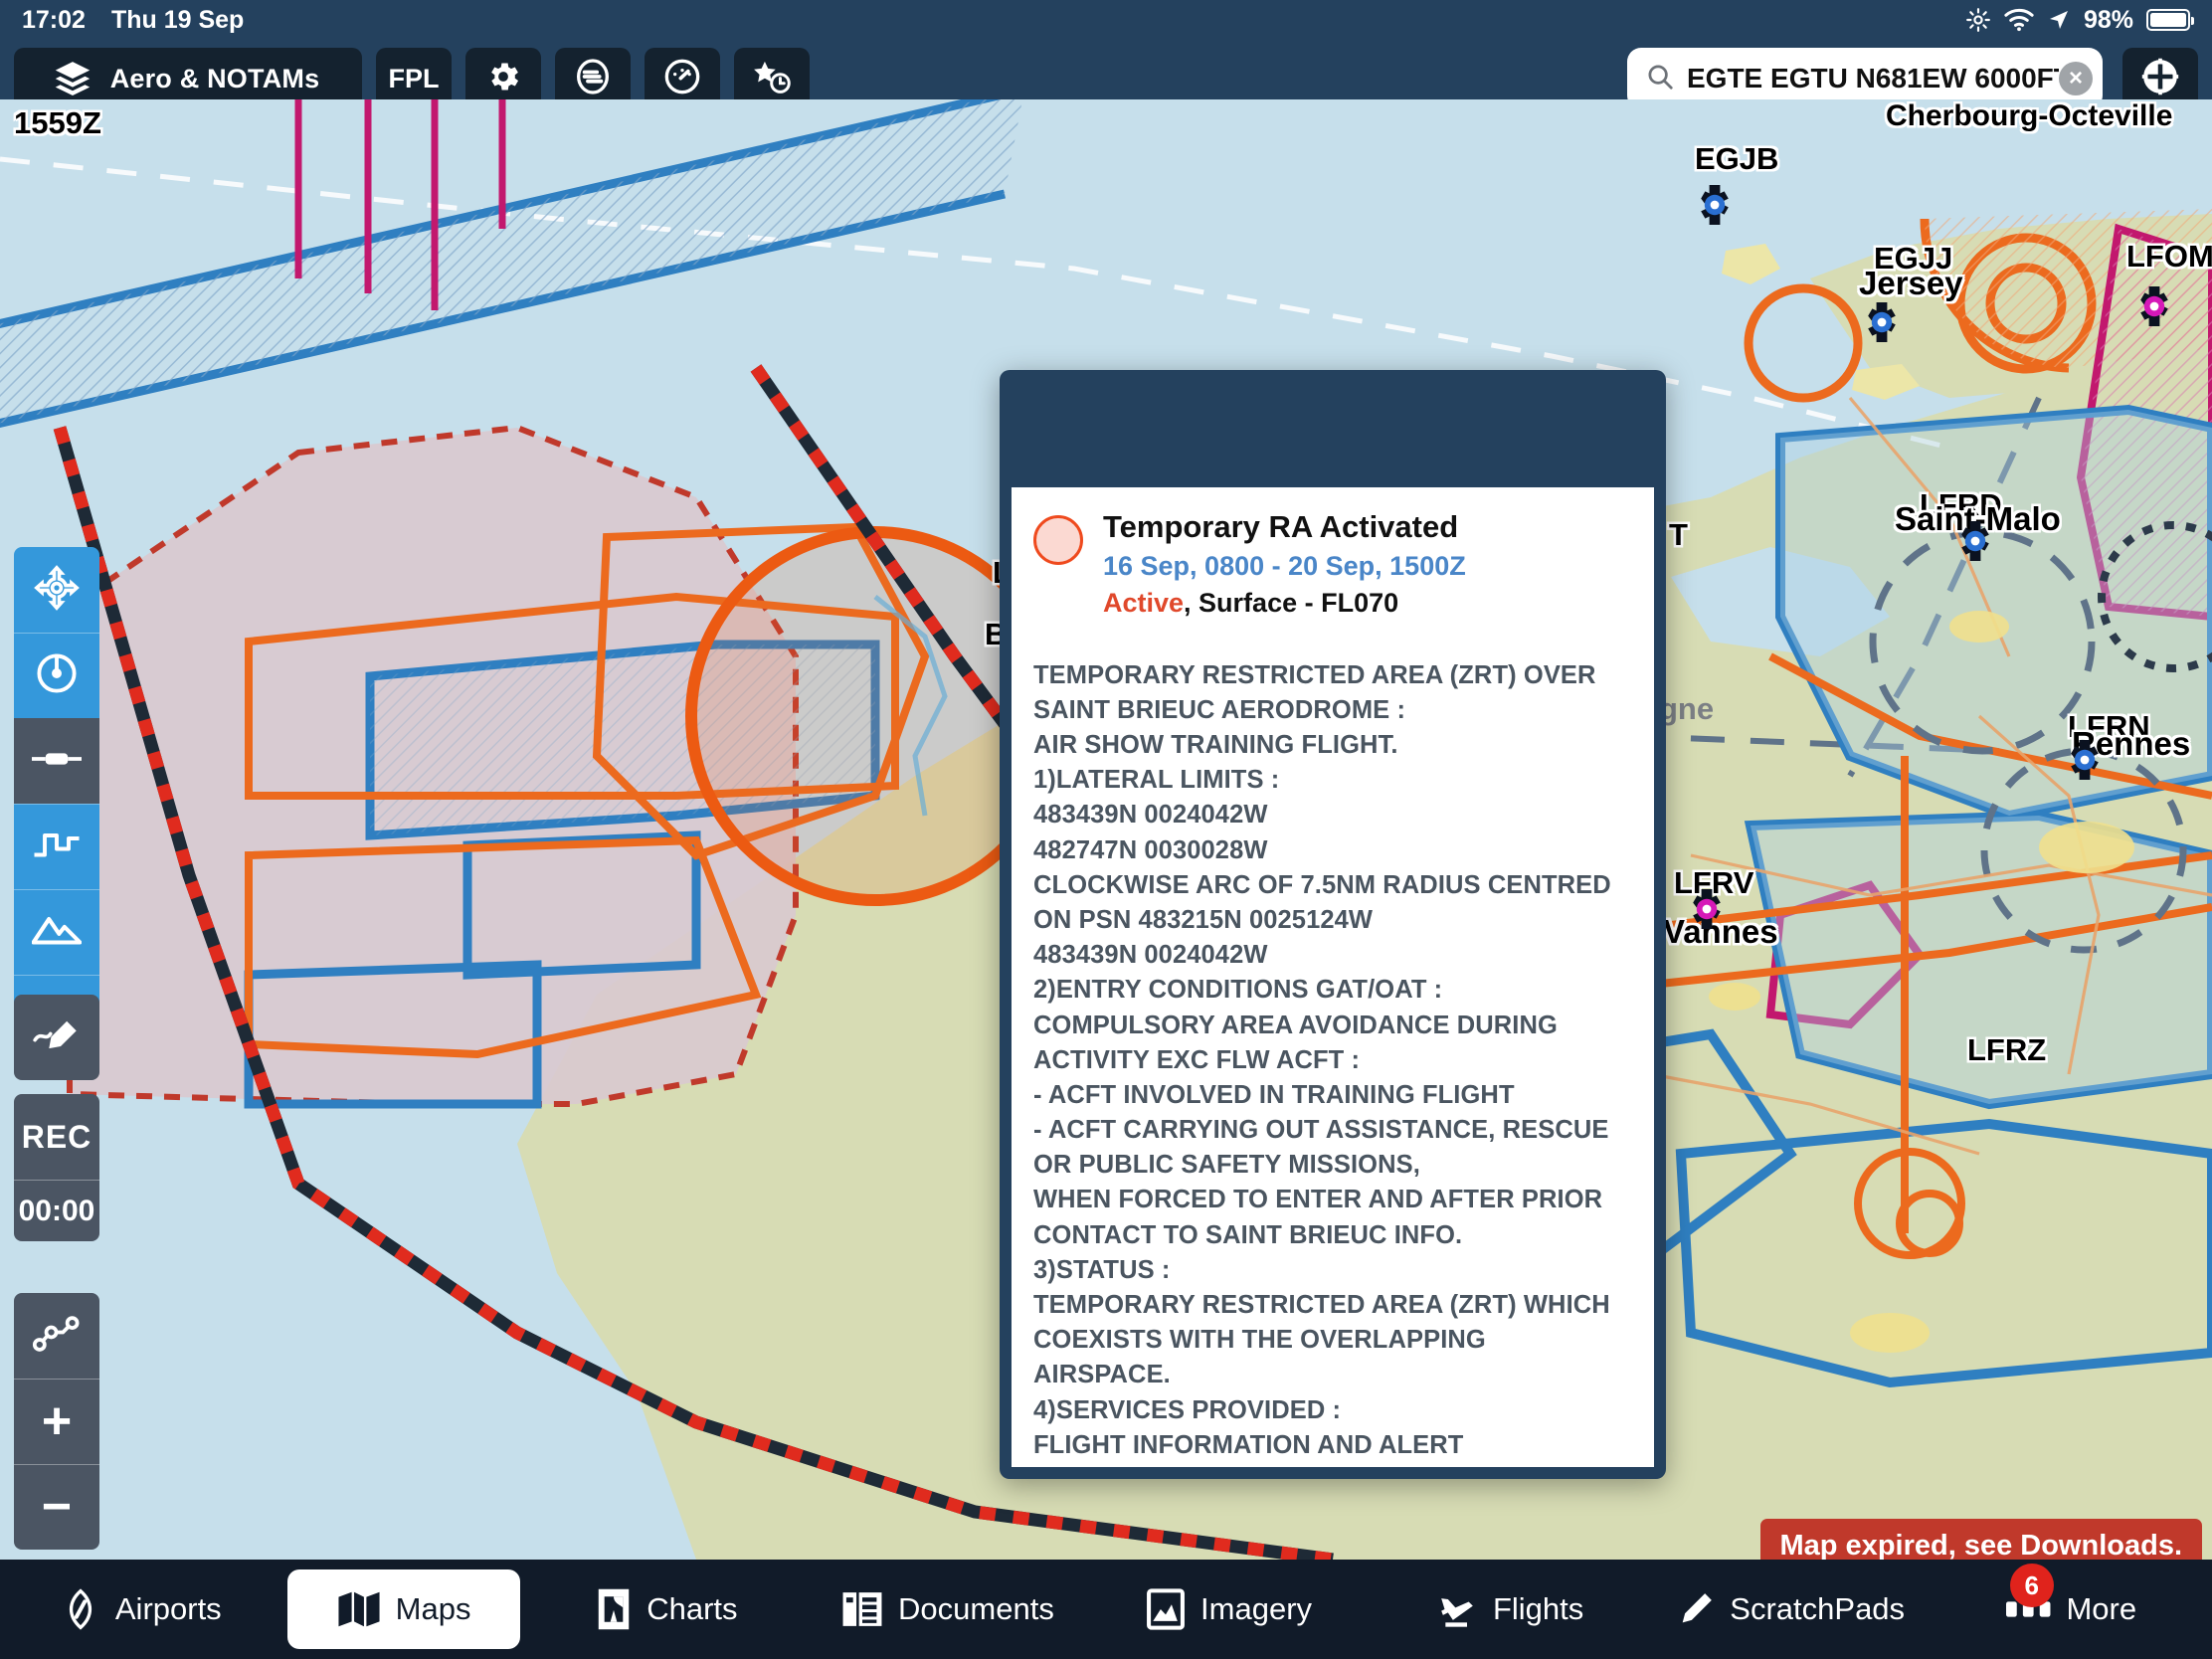 Image resolution: width=2212 pixels, height=1659 pixels. I want to click on map-tools-primary: 35, so click(56, 803).